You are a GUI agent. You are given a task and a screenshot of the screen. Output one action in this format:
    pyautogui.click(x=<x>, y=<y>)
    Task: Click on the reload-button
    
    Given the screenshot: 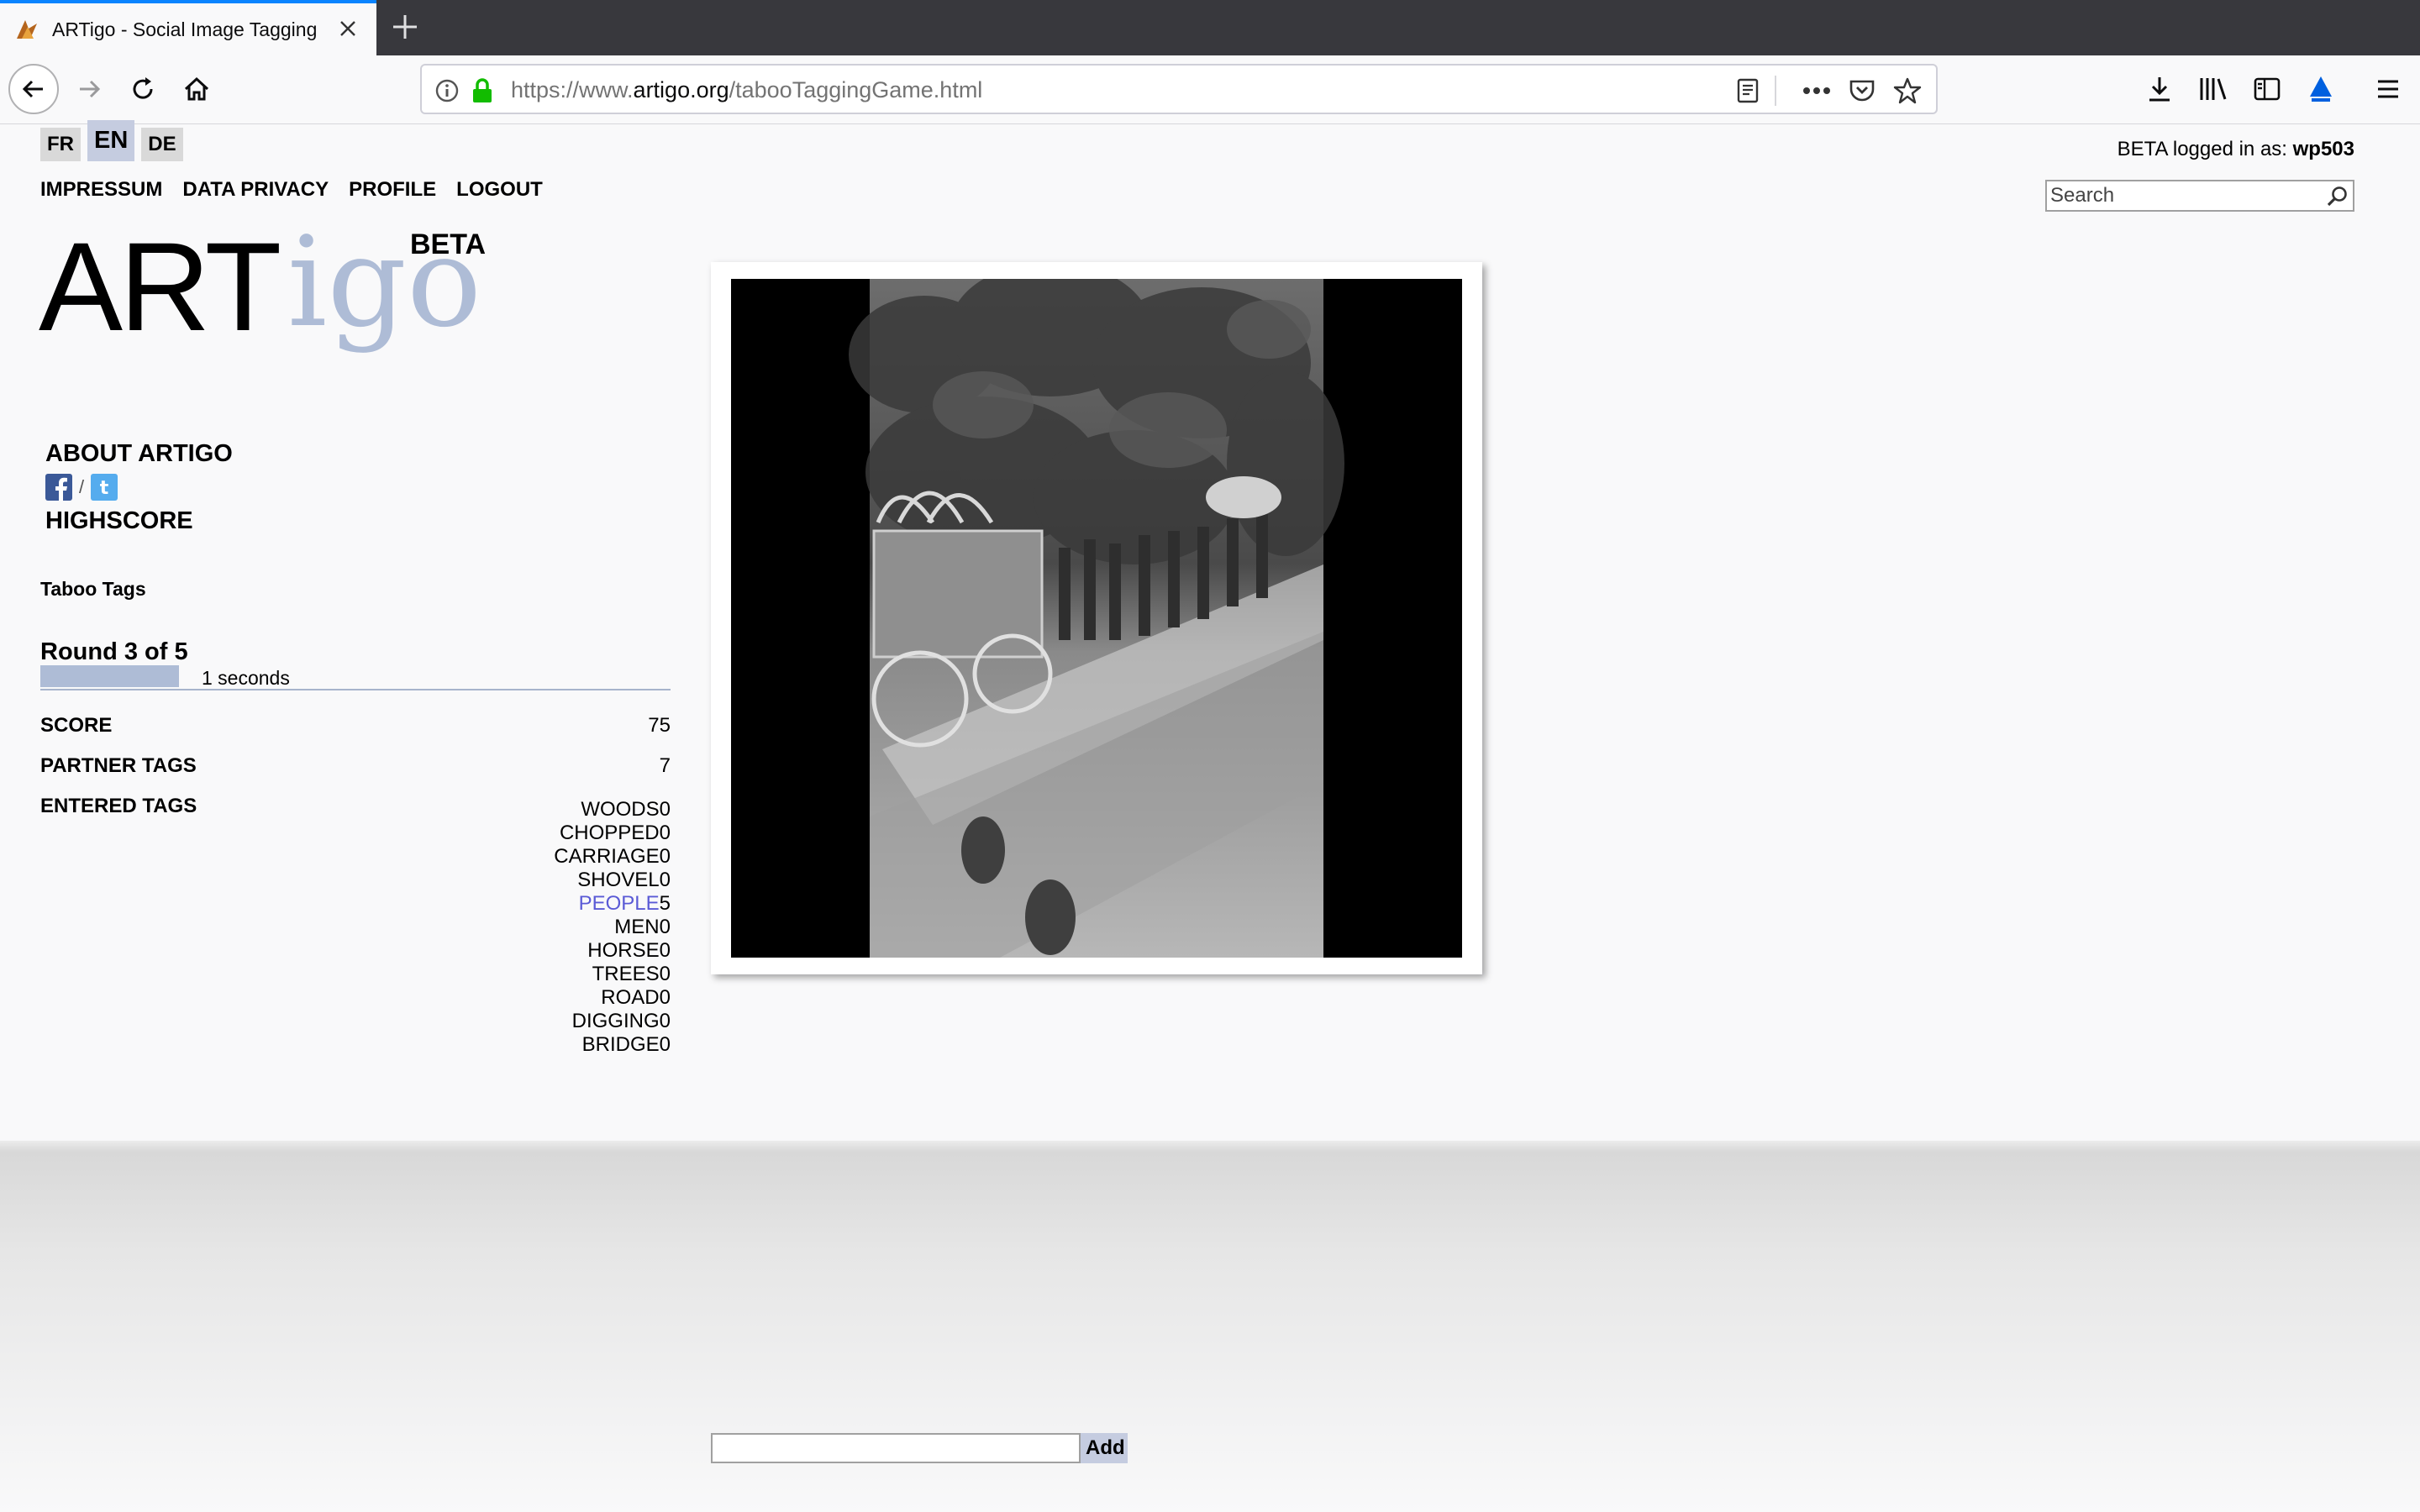 What is the action you would take?
    pyautogui.click(x=143, y=89)
    